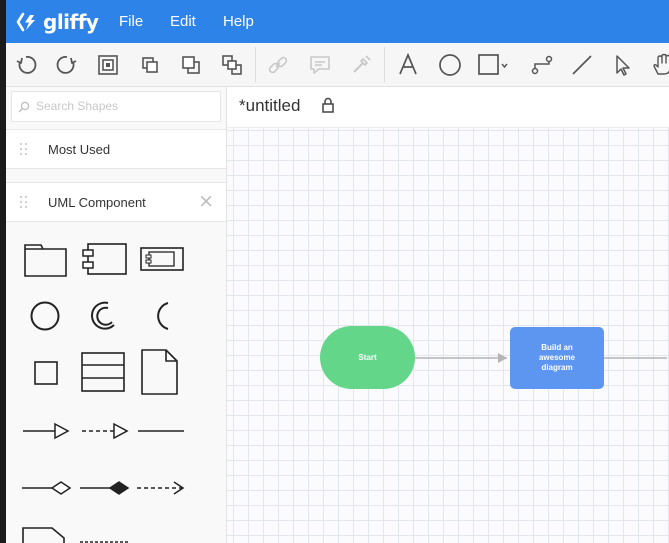 The width and height of the screenshot is (669, 543). I want to click on dashed-open-arrow-connector, so click(161, 488).